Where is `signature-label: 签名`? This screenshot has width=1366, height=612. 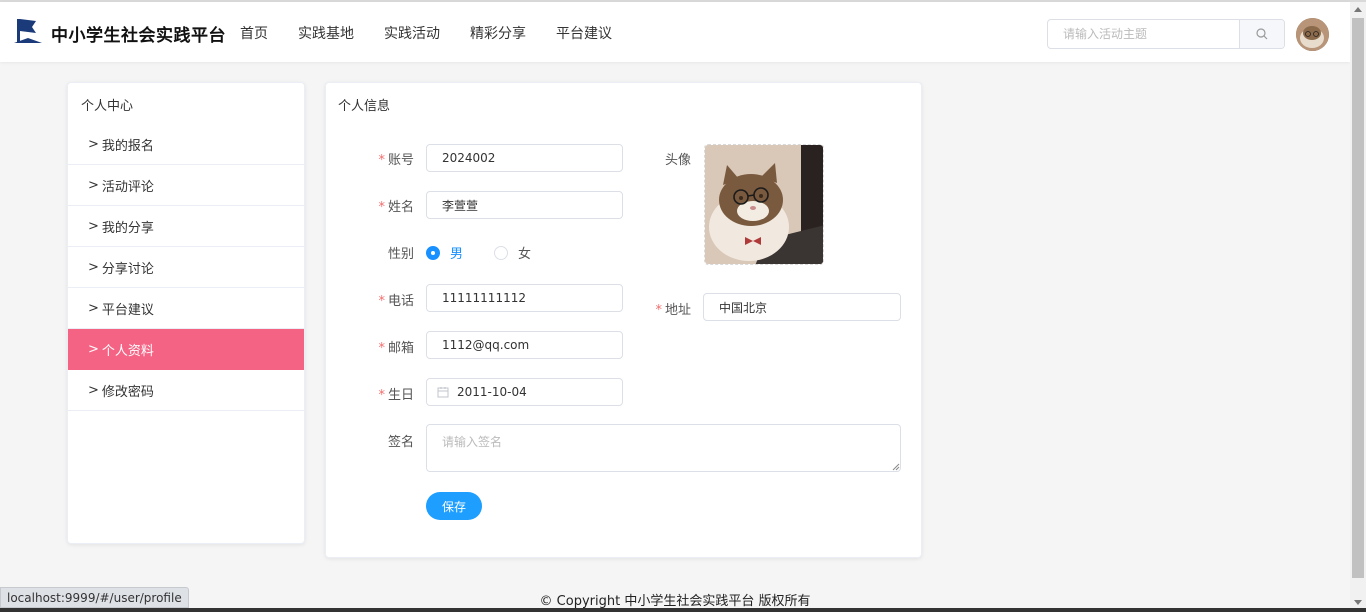 signature-label: 签名 is located at coordinates (400, 442).